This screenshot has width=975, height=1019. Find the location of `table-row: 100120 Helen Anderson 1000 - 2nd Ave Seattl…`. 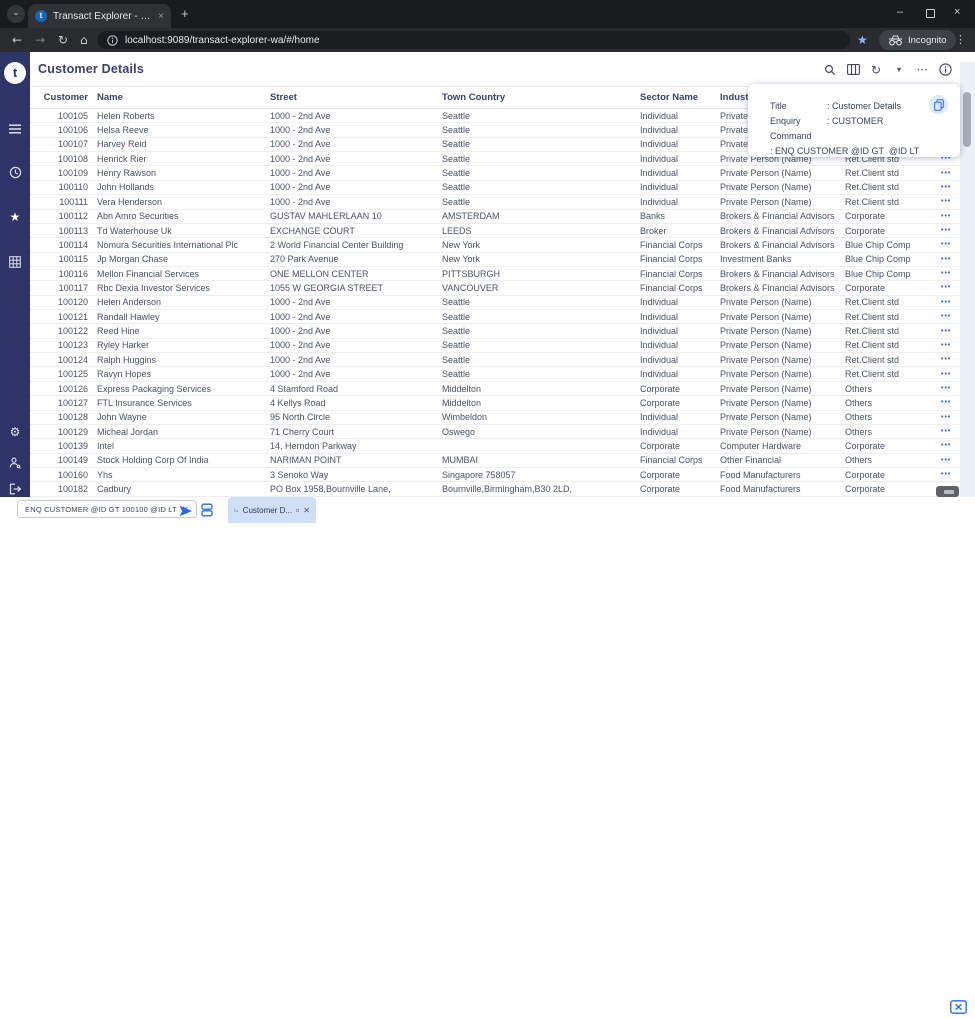

table-row: 100120 Helen Anderson 1000 - 2nd Ave Seattl… is located at coordinates (495, 303).